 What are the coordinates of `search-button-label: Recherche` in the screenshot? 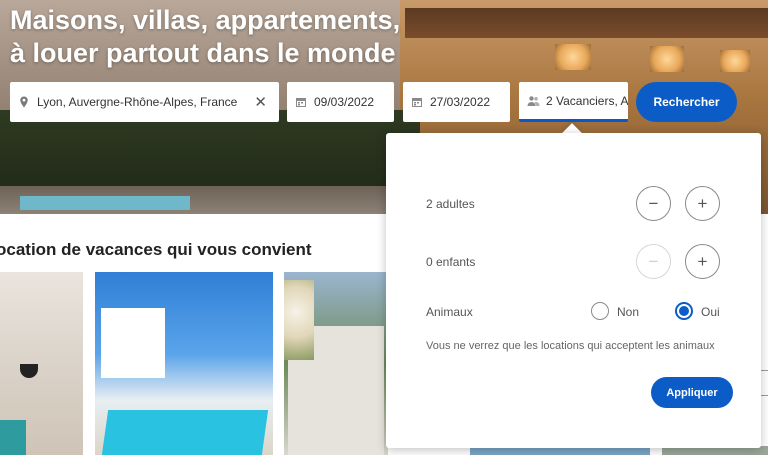 It's located at (684, 102).